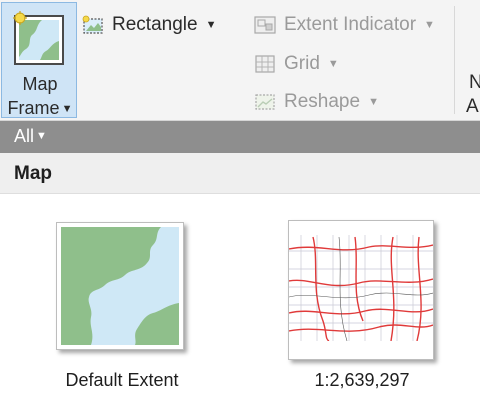  What do you see at coordinates (240, 173) in the screenshot?
I see `gallery-section-header: Map` at bounding box center [240, 173].